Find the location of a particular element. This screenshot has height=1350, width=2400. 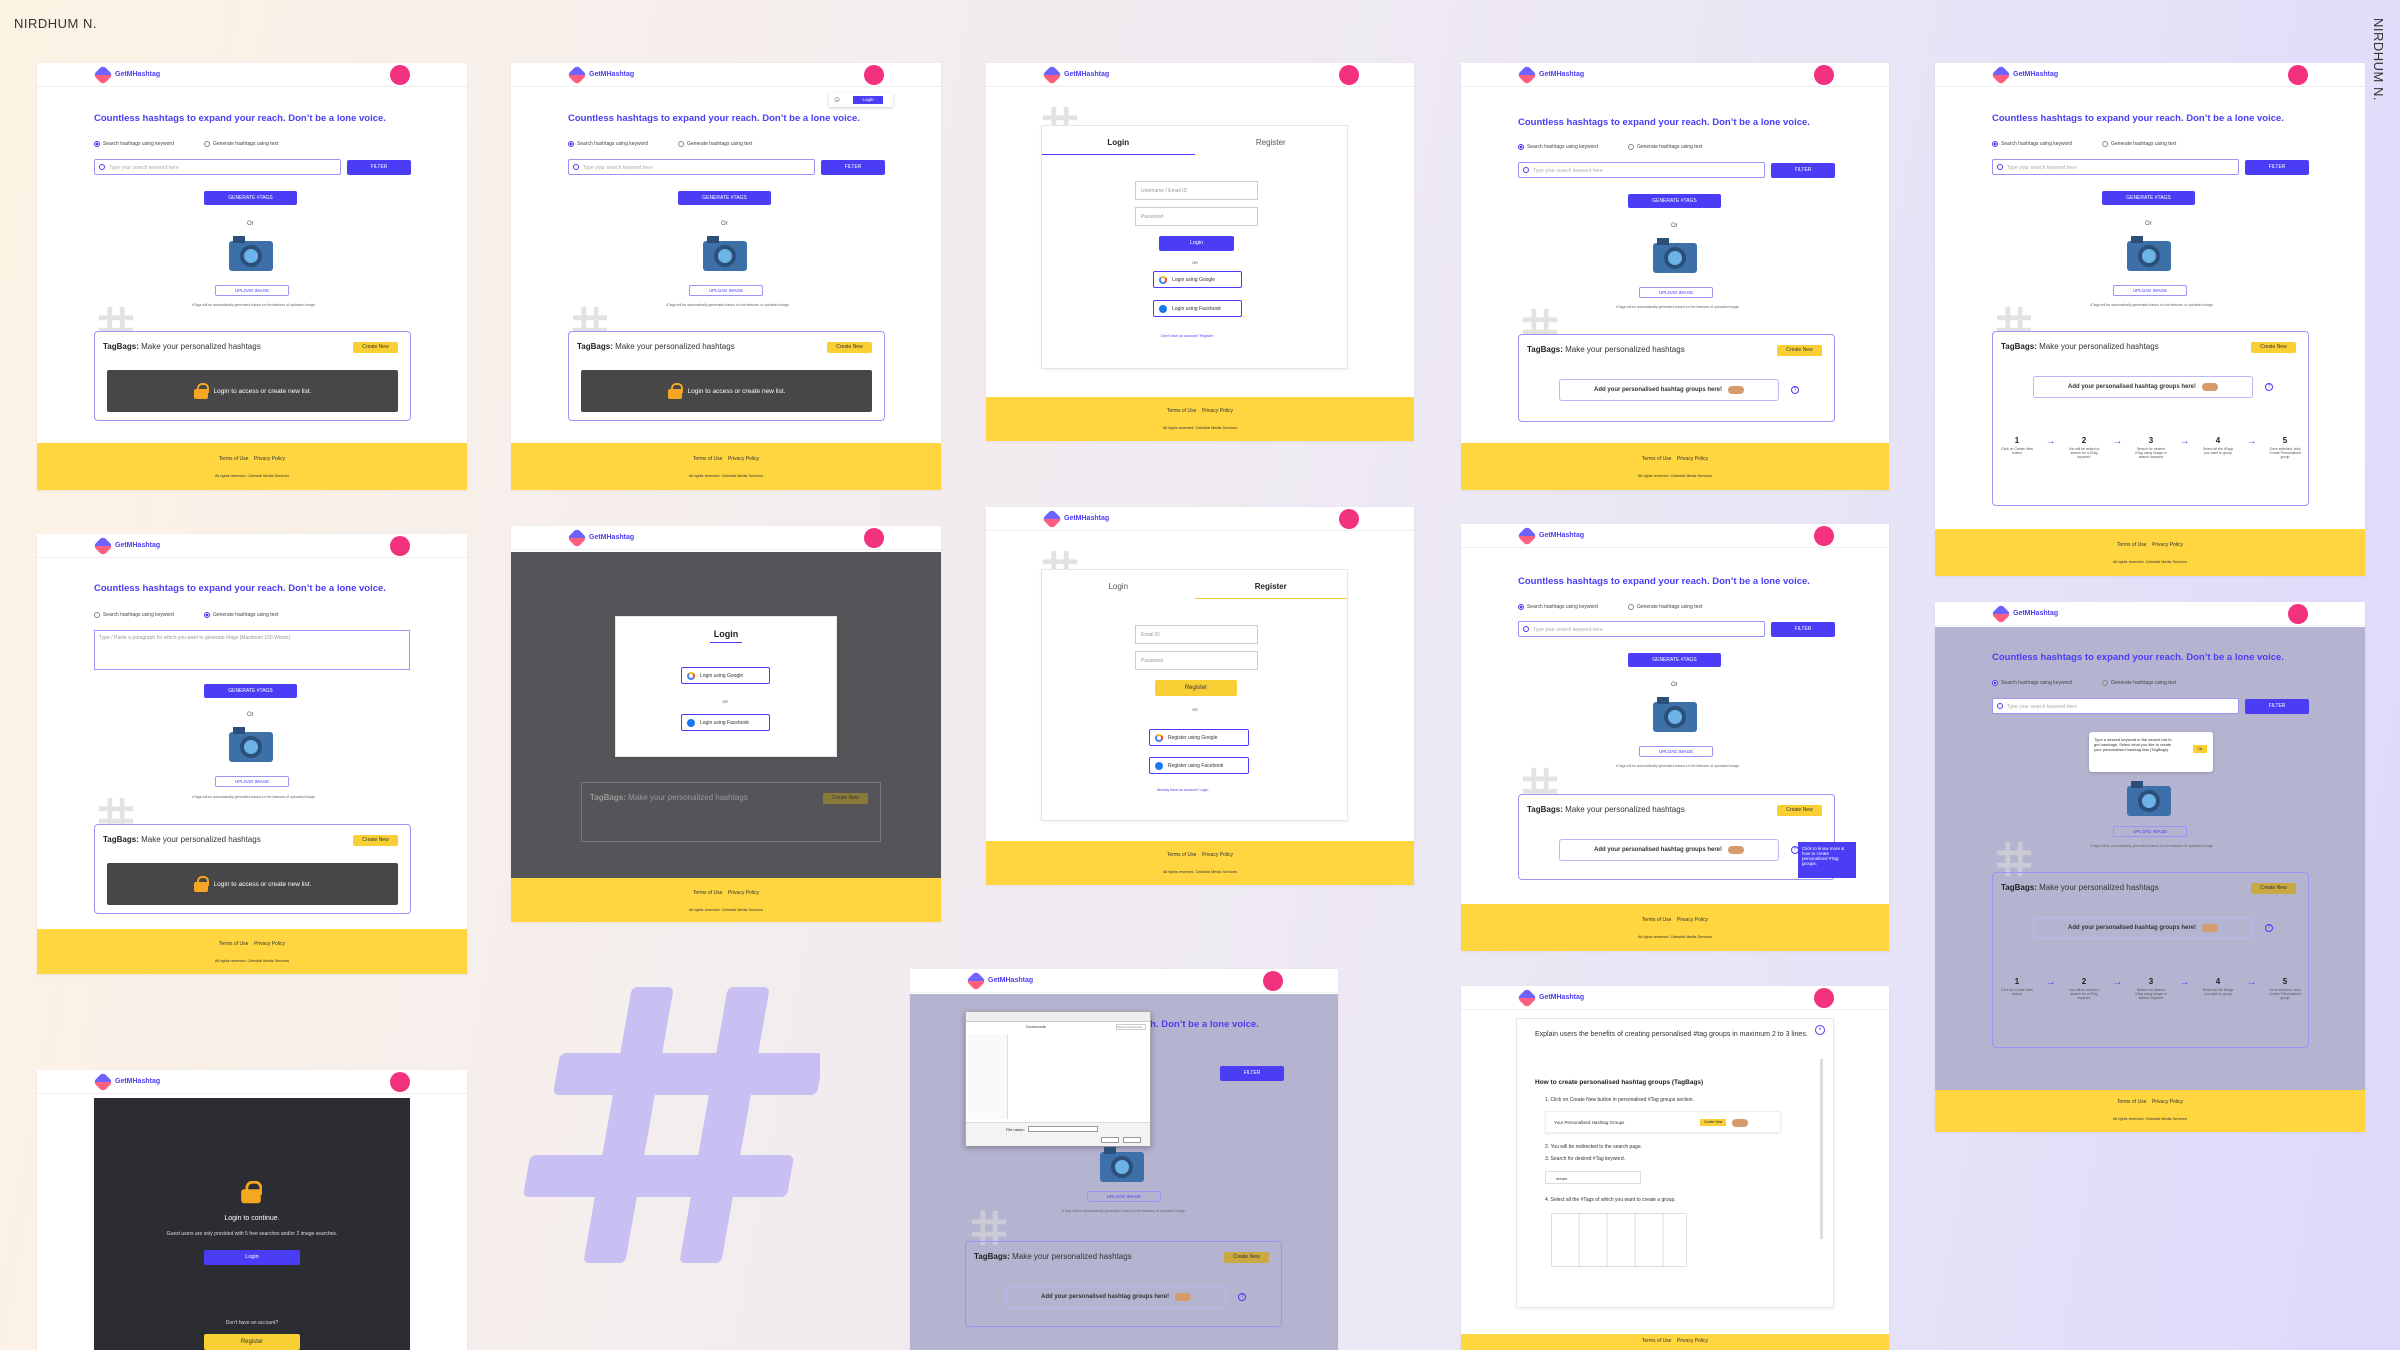

scrollbar is located at coordinates (1821, 1149).